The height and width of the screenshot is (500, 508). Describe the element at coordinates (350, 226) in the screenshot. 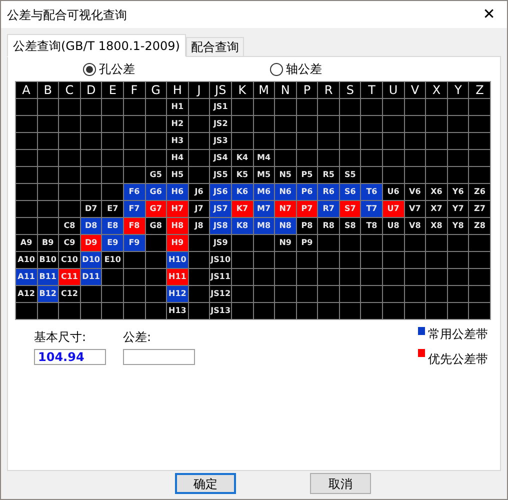

I see `grid-cell: S8` at that location.